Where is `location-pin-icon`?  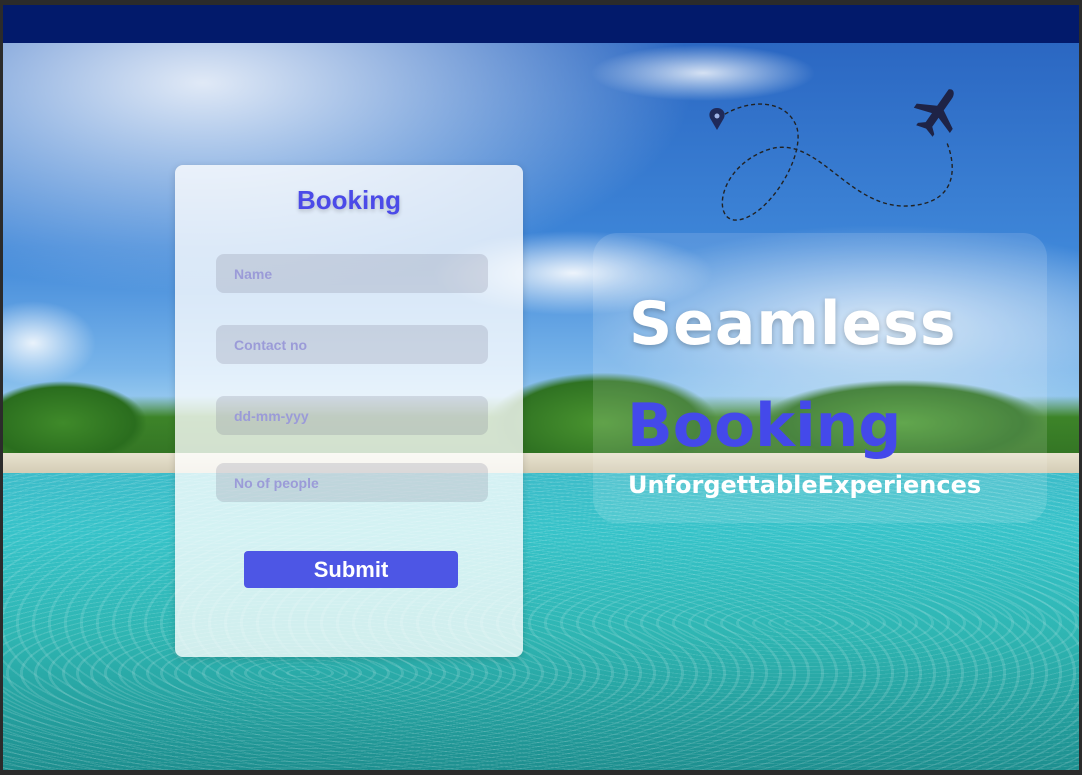
location-pin-icon is located at coordinates (717, 119).